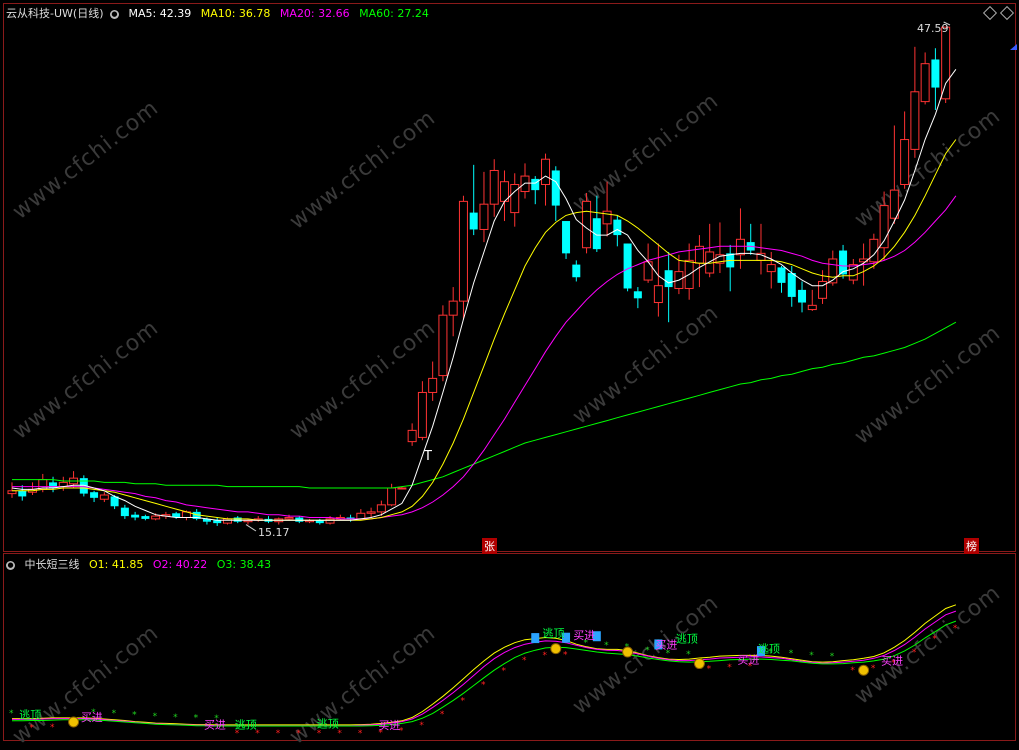 This screenshot has height=750, width=1019. What do you see at coordinates (933, 28) in the screenshot?
I see `high-price-label: 47.59` at bounding box center [933, 28].